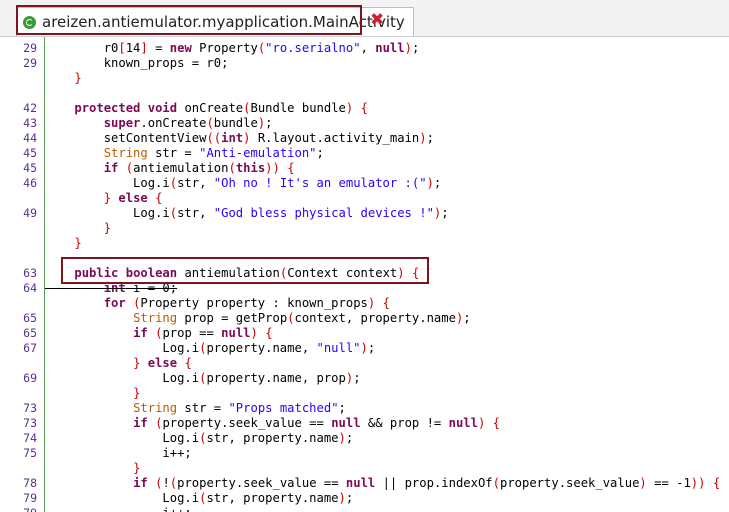 The height and width of the screenshot is (512, 729). I want to click on code-line: 64 int i = 0;, so click(364, 288).